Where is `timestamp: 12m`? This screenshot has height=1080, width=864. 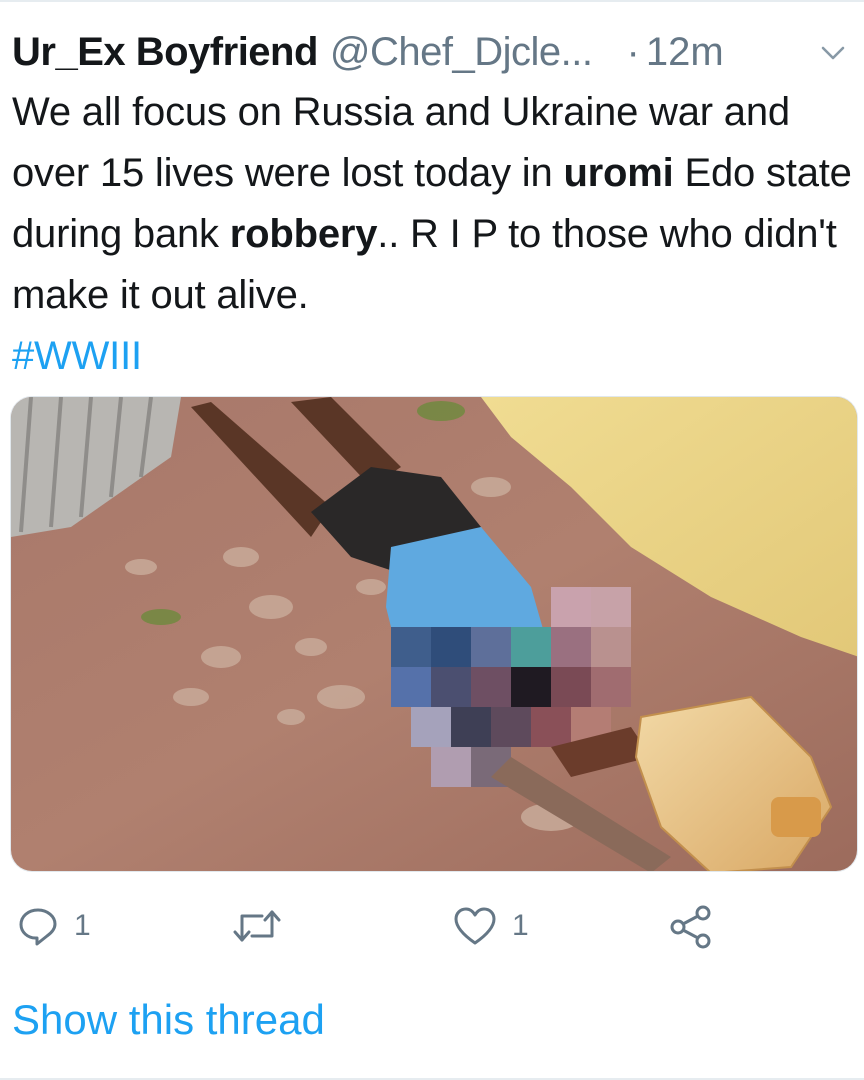 timestamp: 12m is located at coordinates (685, 52).